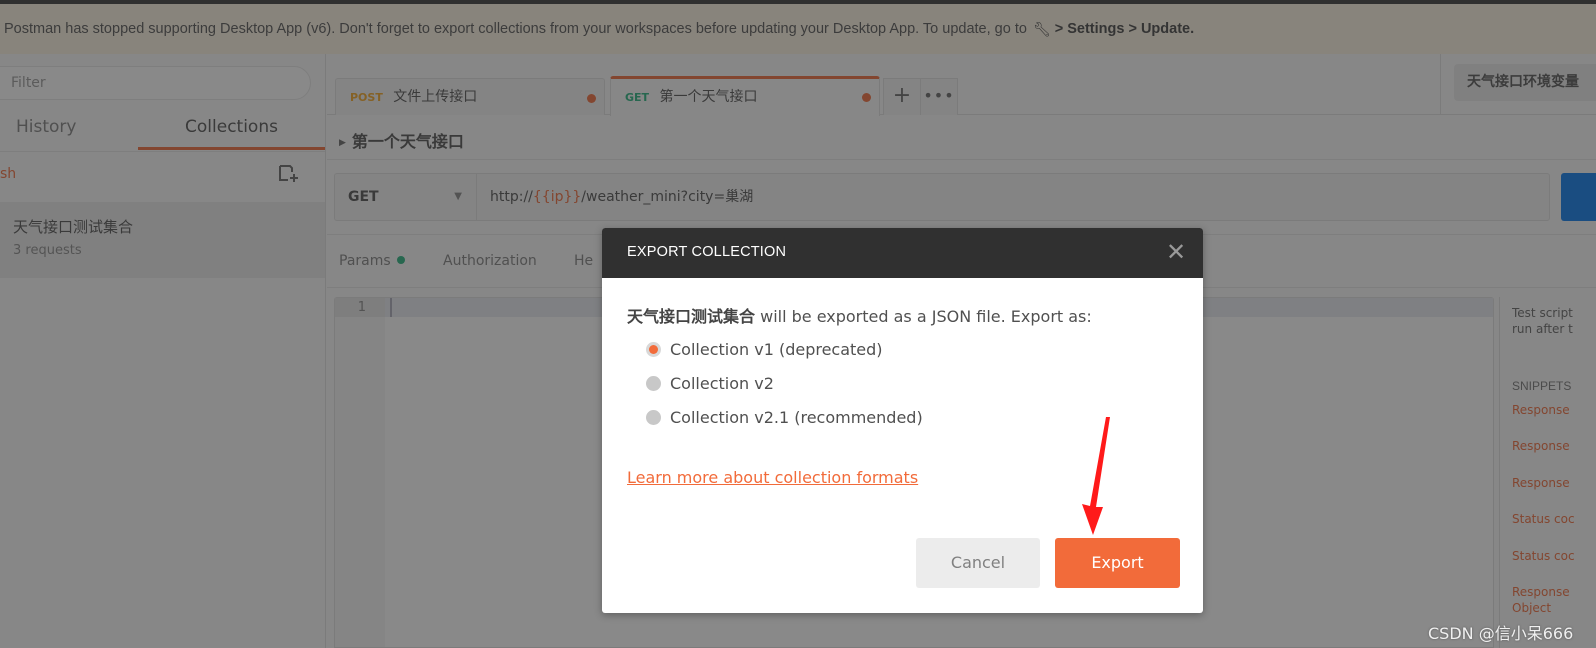 The height and width of the screenshot is (648, 1596). I want to click on radio-collection-v2: Collection v2, so click(710, 383).